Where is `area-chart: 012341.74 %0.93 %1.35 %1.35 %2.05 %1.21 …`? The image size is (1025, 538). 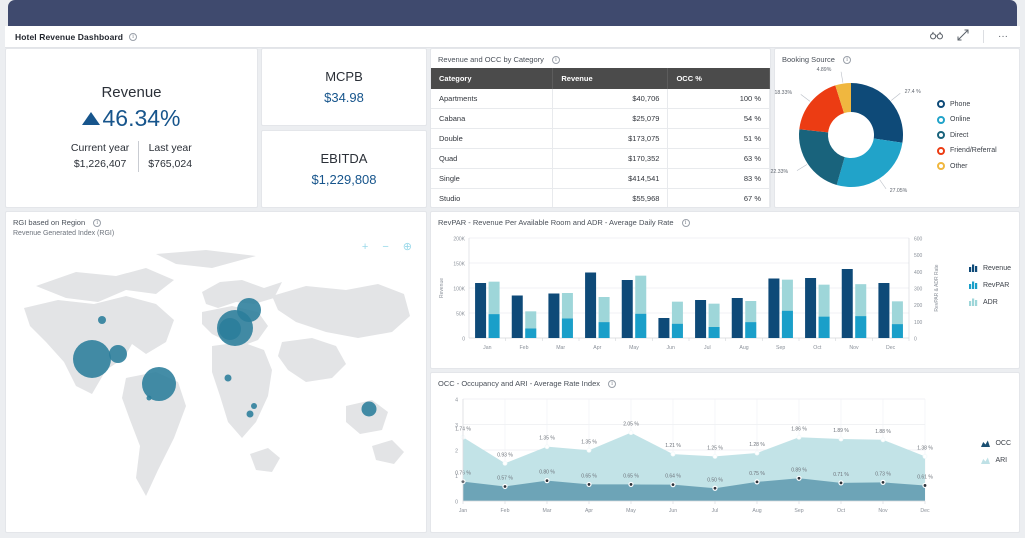 area-chart: 012341.74 %0.93 %1.35 %1.35 %2.05 %1.21 … is located at coordinates (698, 458).